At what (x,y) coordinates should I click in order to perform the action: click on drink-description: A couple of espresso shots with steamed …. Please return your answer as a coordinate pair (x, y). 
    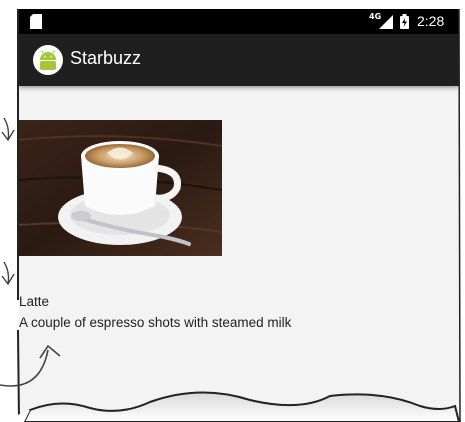
    Looking at the image, I should click on (155, 322).